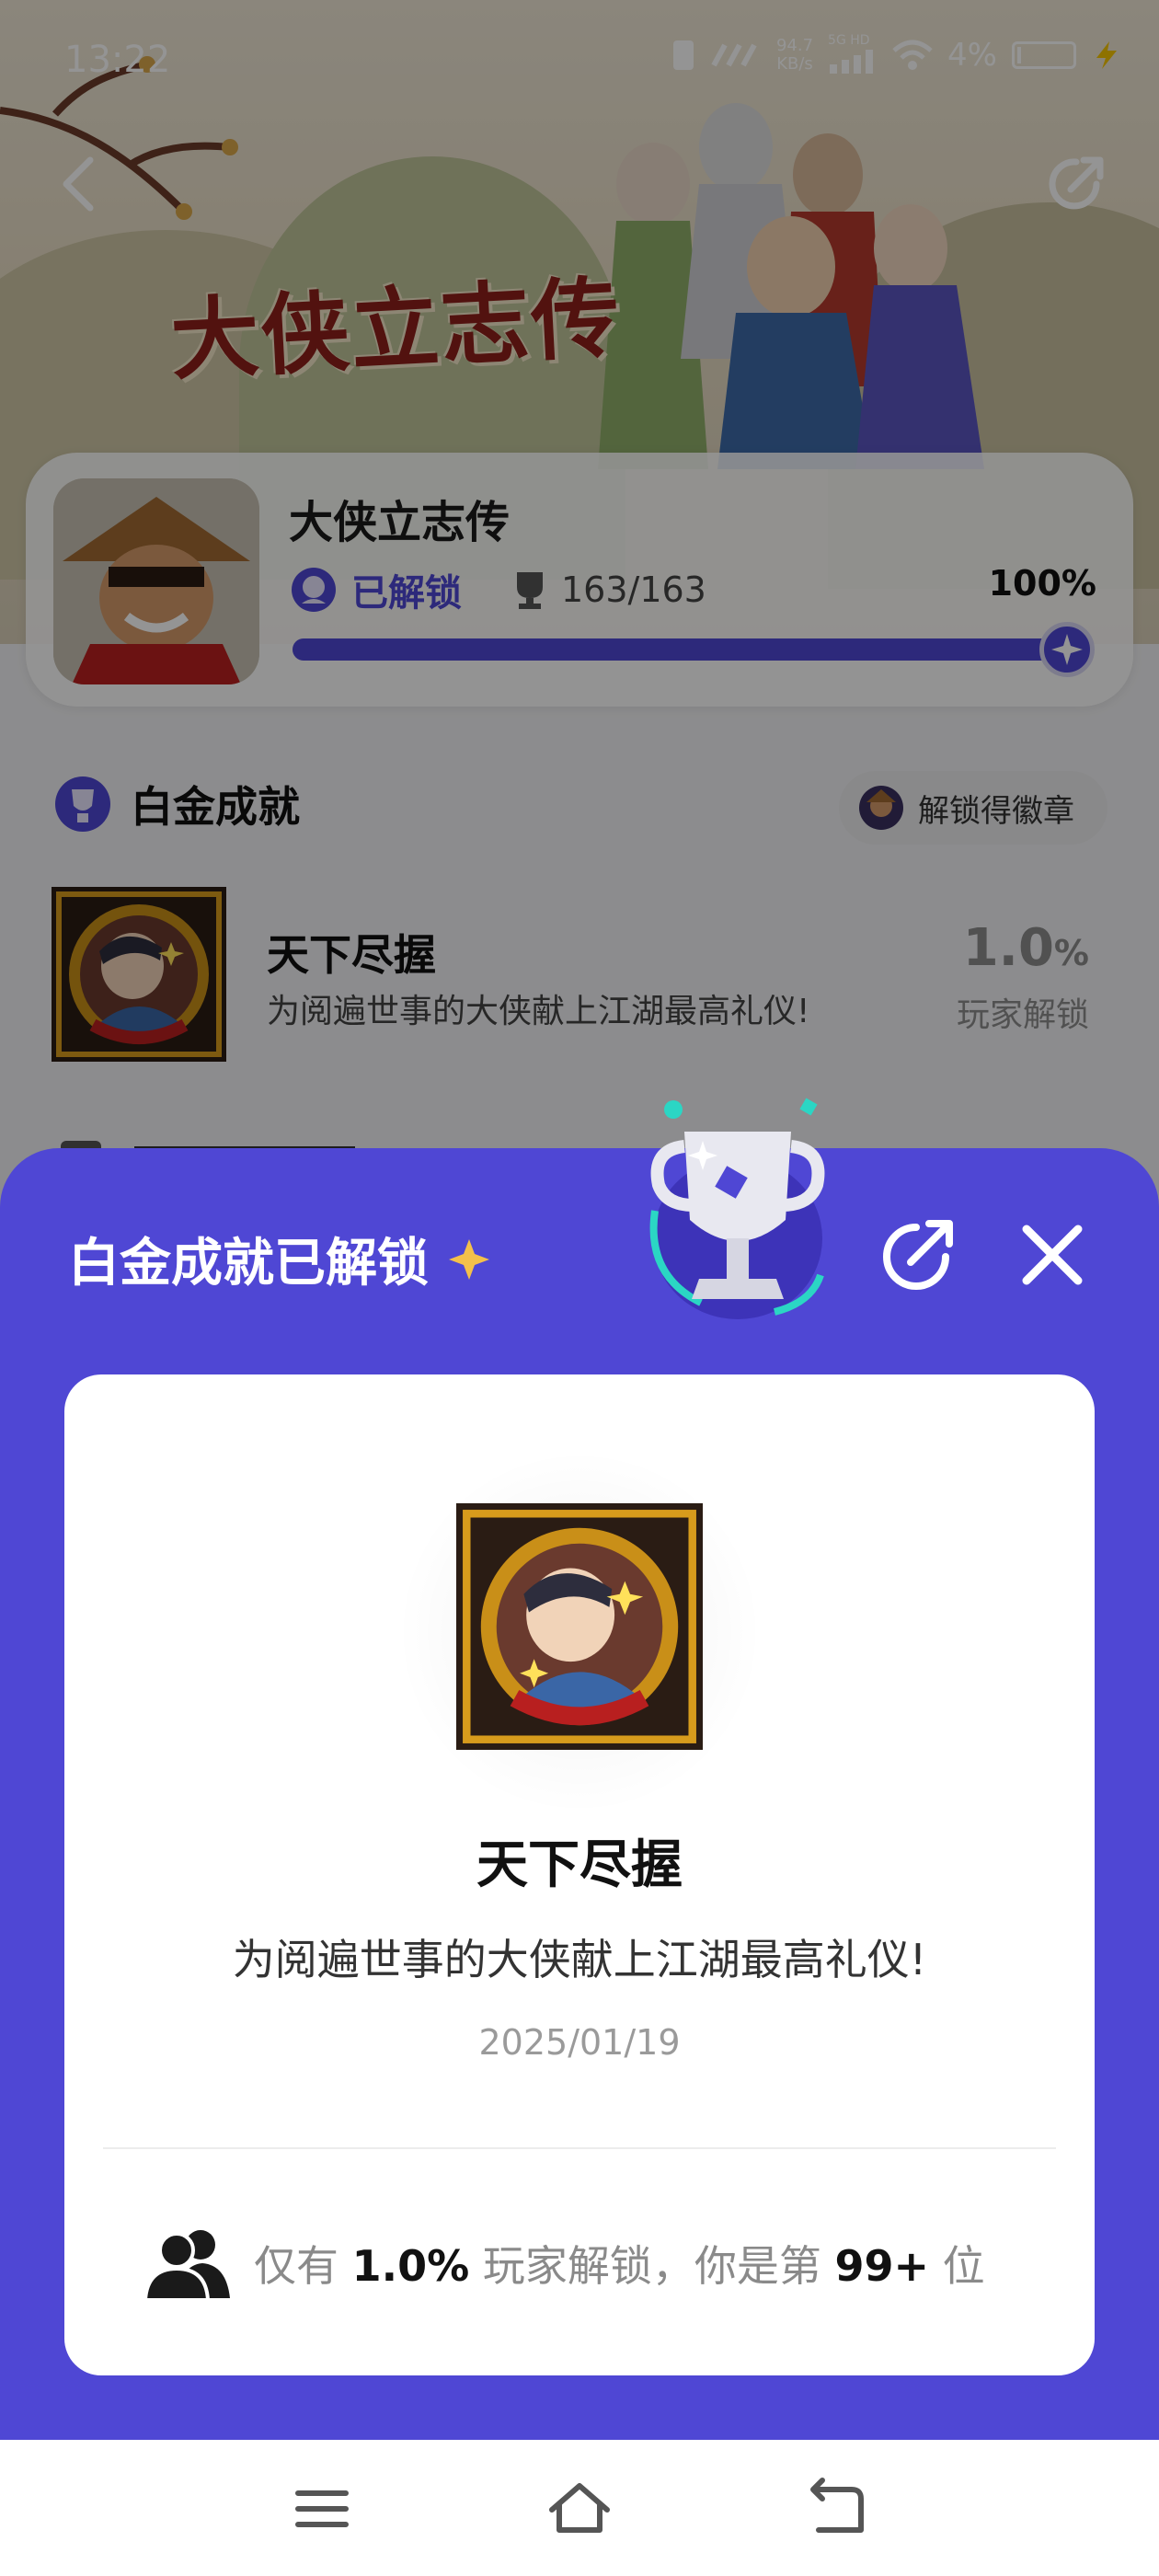 The width and height of the screenshot is (1159, 2576). I want to click on trophy-illustration, so click(737, 1208).